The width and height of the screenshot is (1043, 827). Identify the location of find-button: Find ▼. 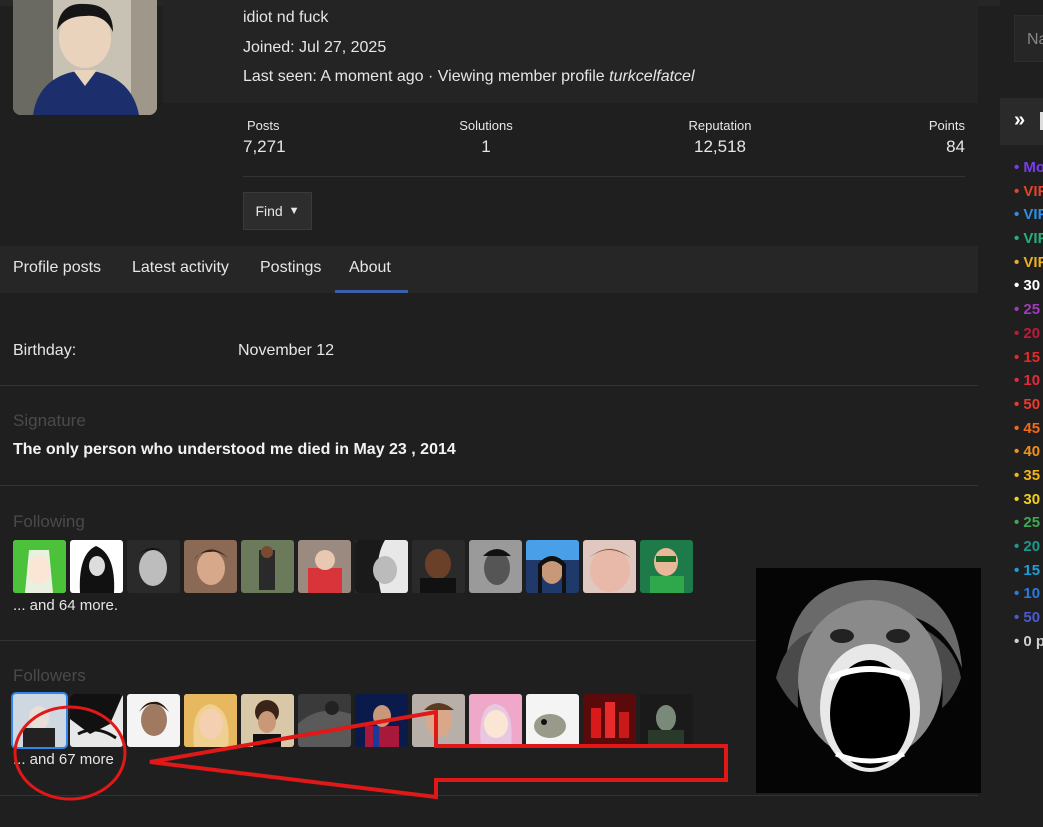
(277, 211).